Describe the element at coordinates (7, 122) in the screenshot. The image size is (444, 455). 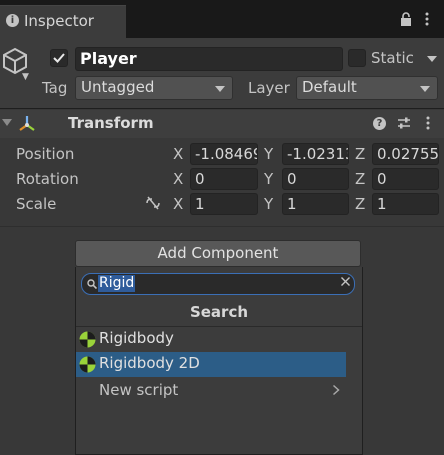
I see `foldout-arrow-icon` at that location.